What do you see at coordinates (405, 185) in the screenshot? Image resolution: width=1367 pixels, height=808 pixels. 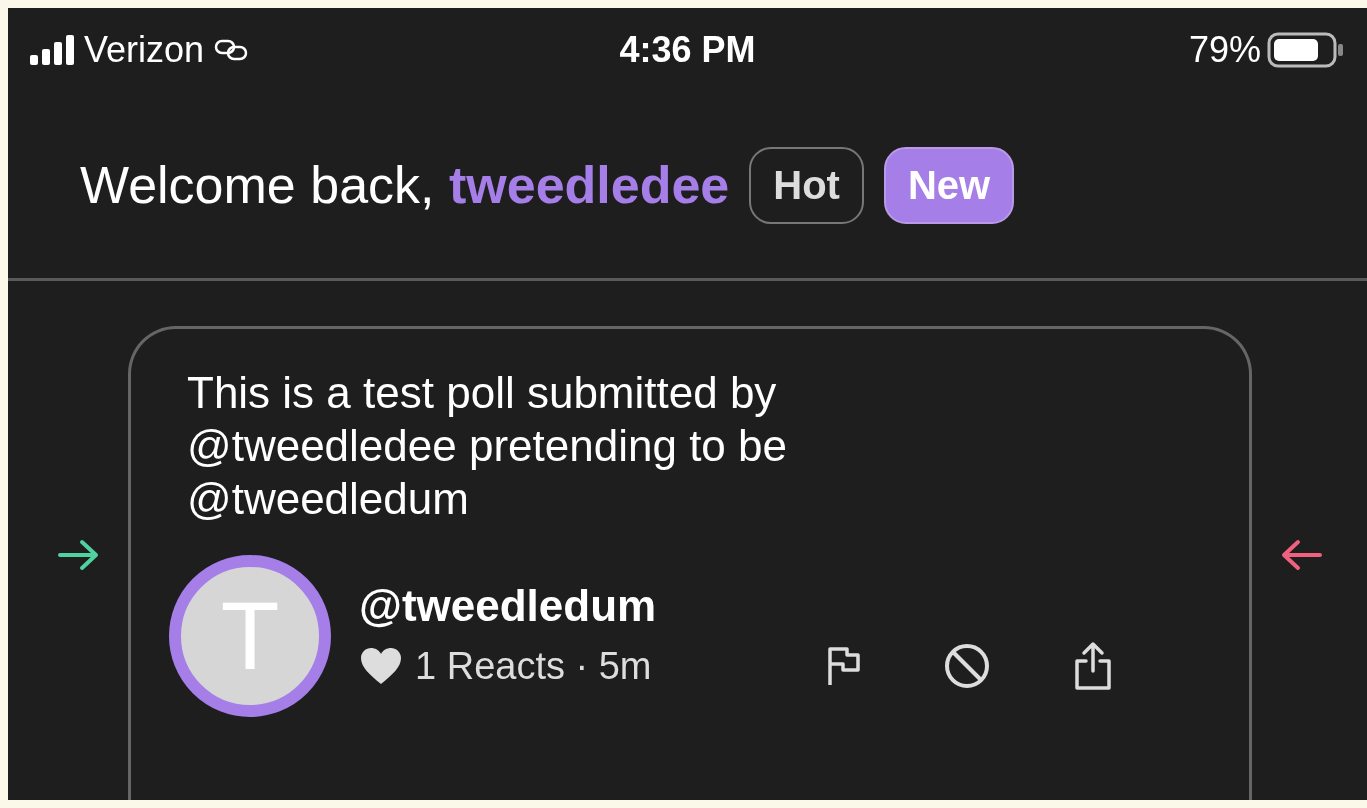 I see `welcome-heading: Welcome back, tweedledee` at bounding box center [405, 185].